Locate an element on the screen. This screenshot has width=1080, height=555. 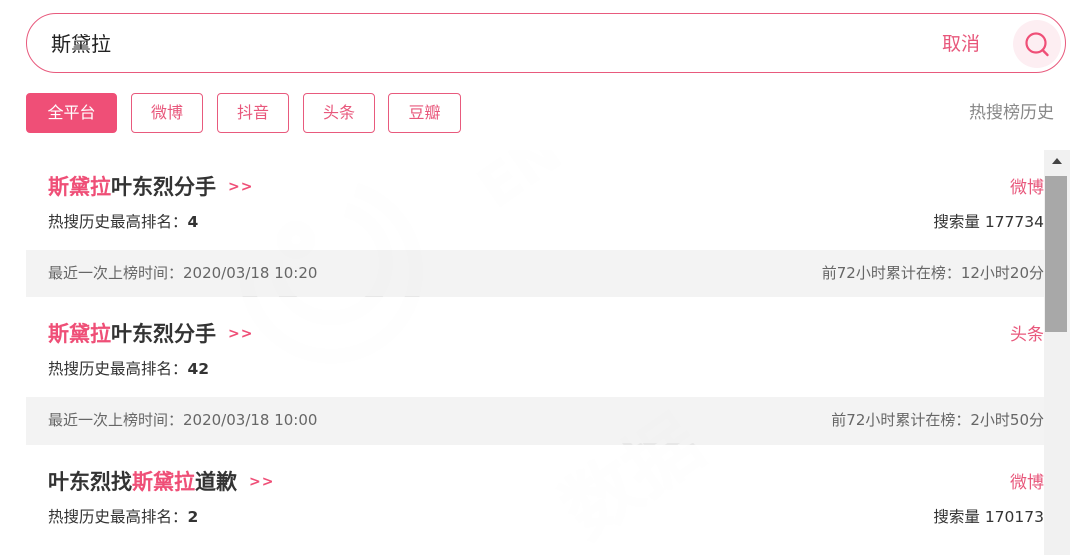
title-text: 道歉 is located at coordinates (216, 482).